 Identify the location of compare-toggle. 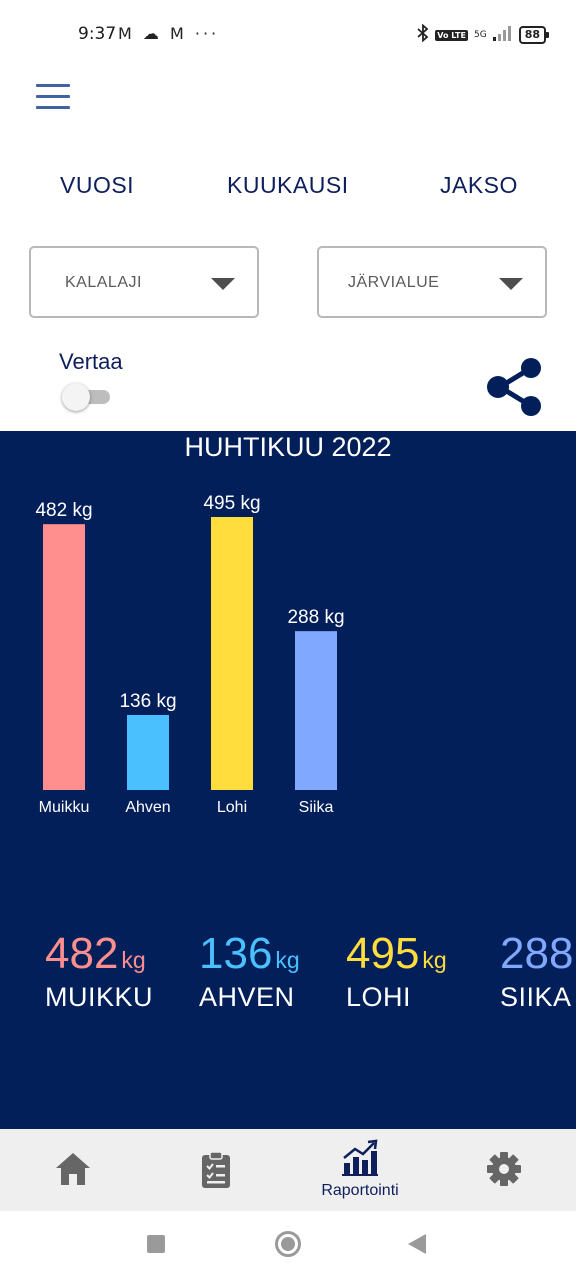
(87, 396).